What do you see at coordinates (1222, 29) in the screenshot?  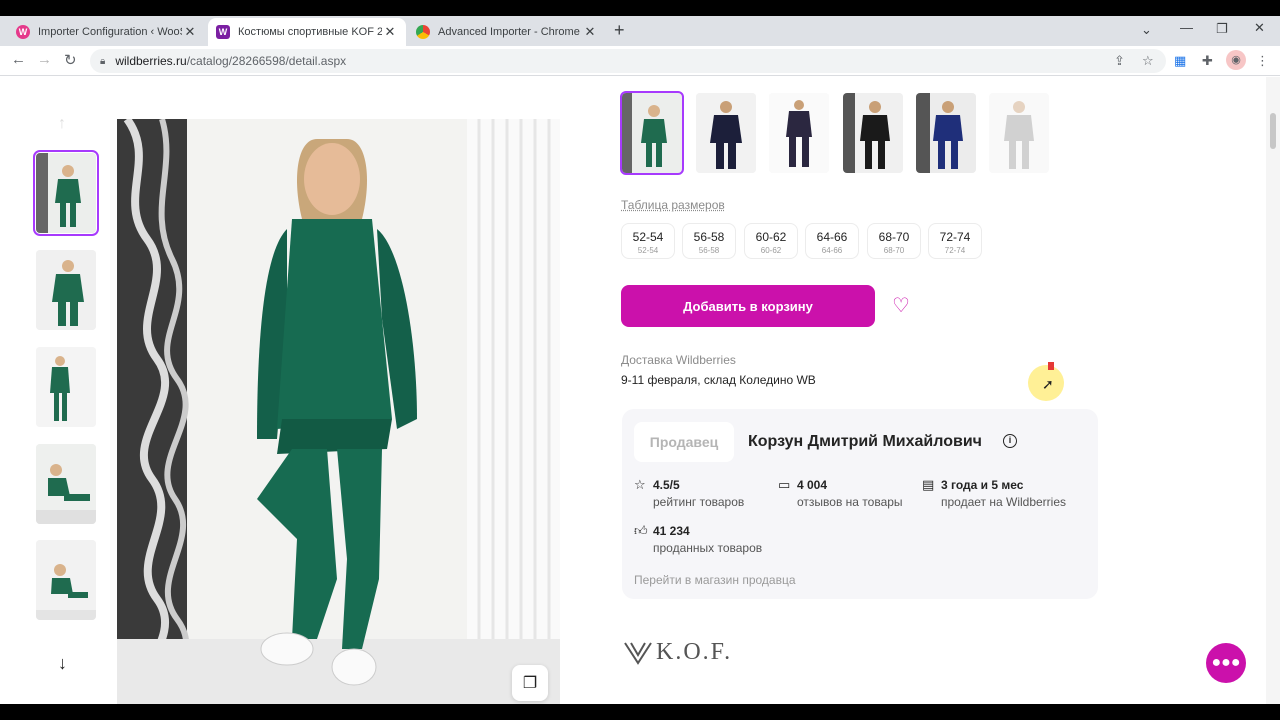 I see `restore-icon: ❐` at bounding box center [1222, 29].